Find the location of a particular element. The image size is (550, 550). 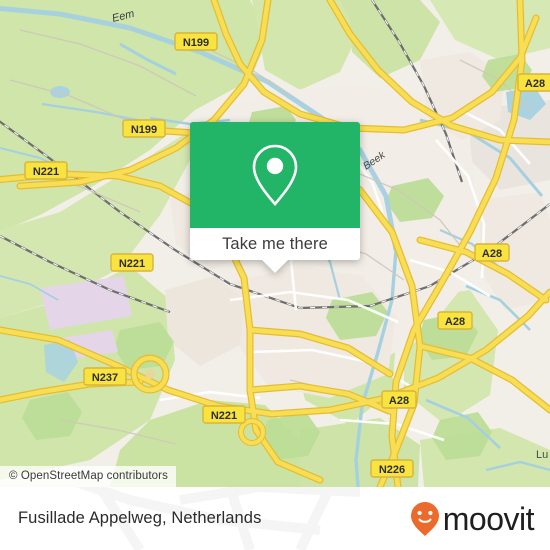

road-shield-a28-d: A28 is located at coordinates (399, 399).